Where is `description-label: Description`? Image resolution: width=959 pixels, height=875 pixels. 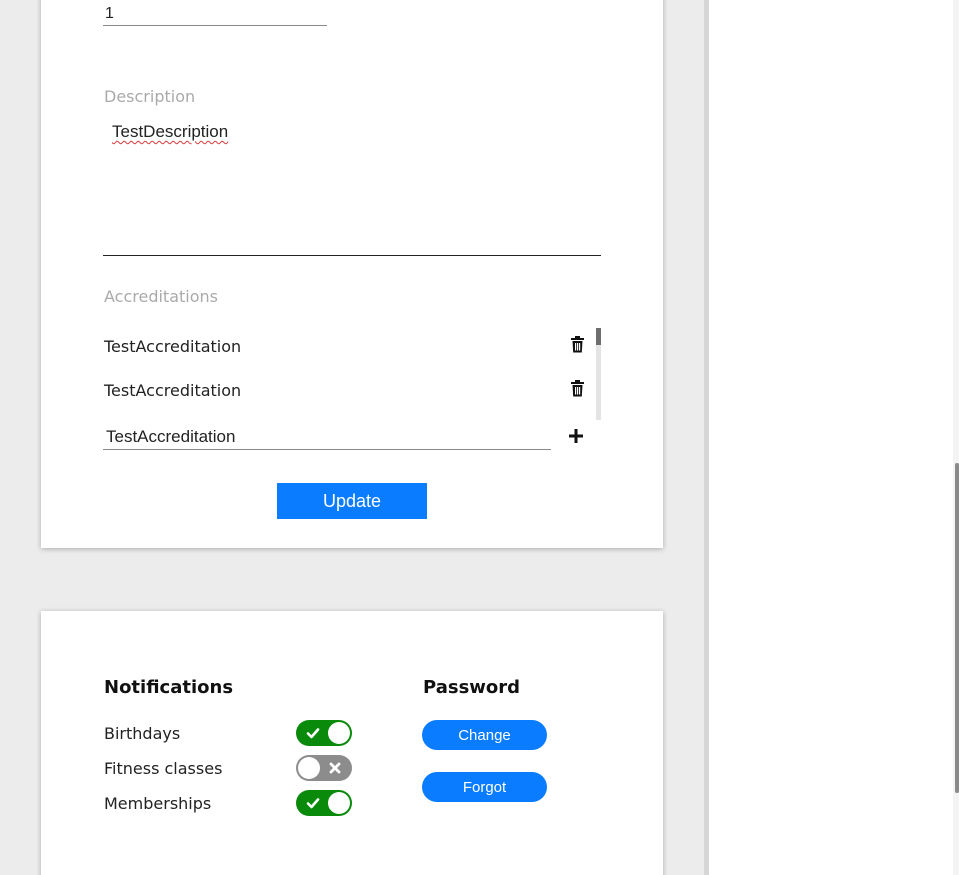 description-label: Description is located at coordinates (150, 96).